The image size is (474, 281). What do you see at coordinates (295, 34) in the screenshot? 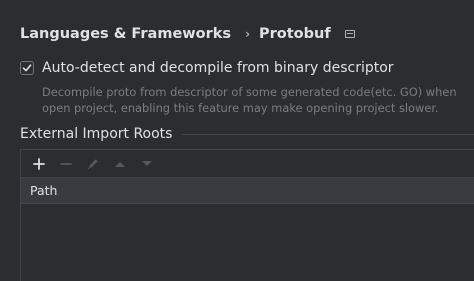
I see `breadcrumb-current: Protobuf` at bounding box center [295, 34].